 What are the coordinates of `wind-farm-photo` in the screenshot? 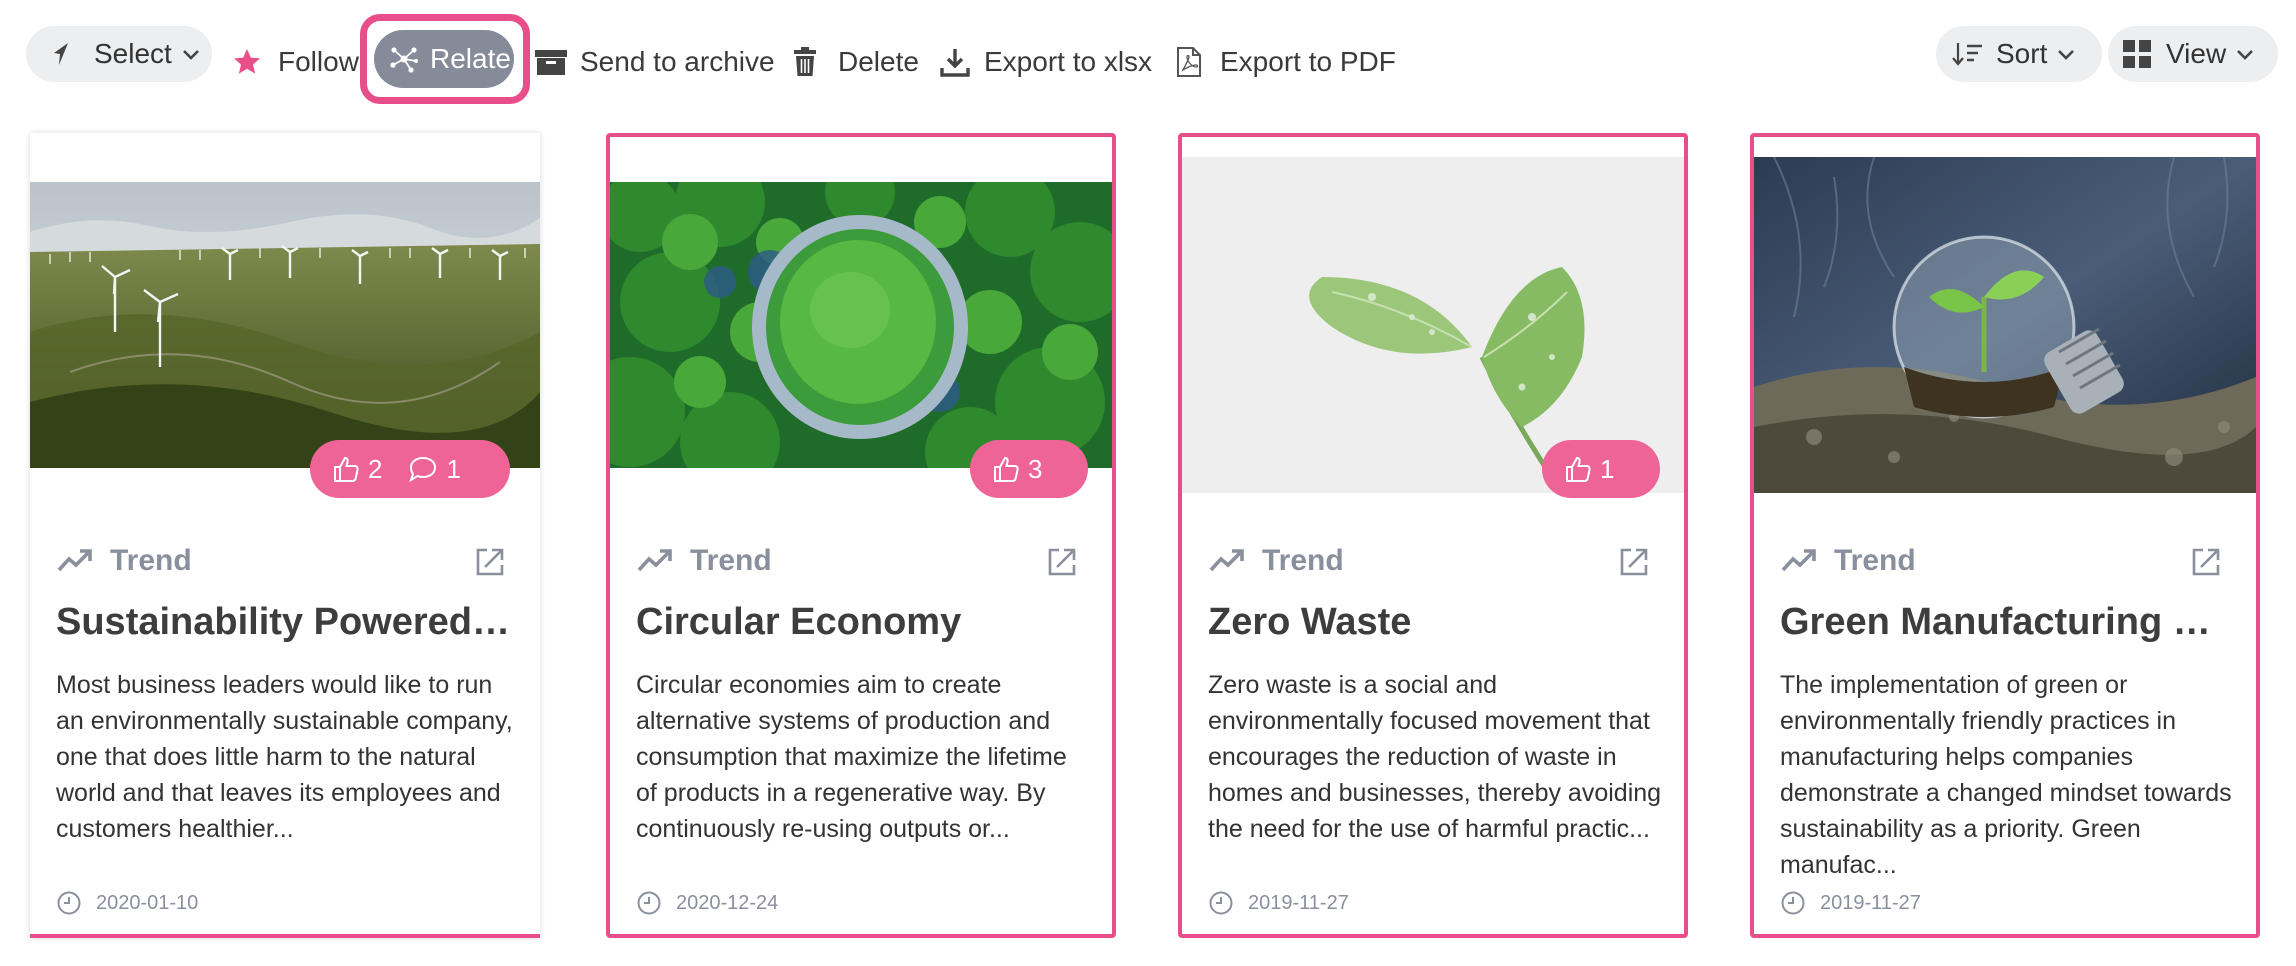 It's located at (285, 325).